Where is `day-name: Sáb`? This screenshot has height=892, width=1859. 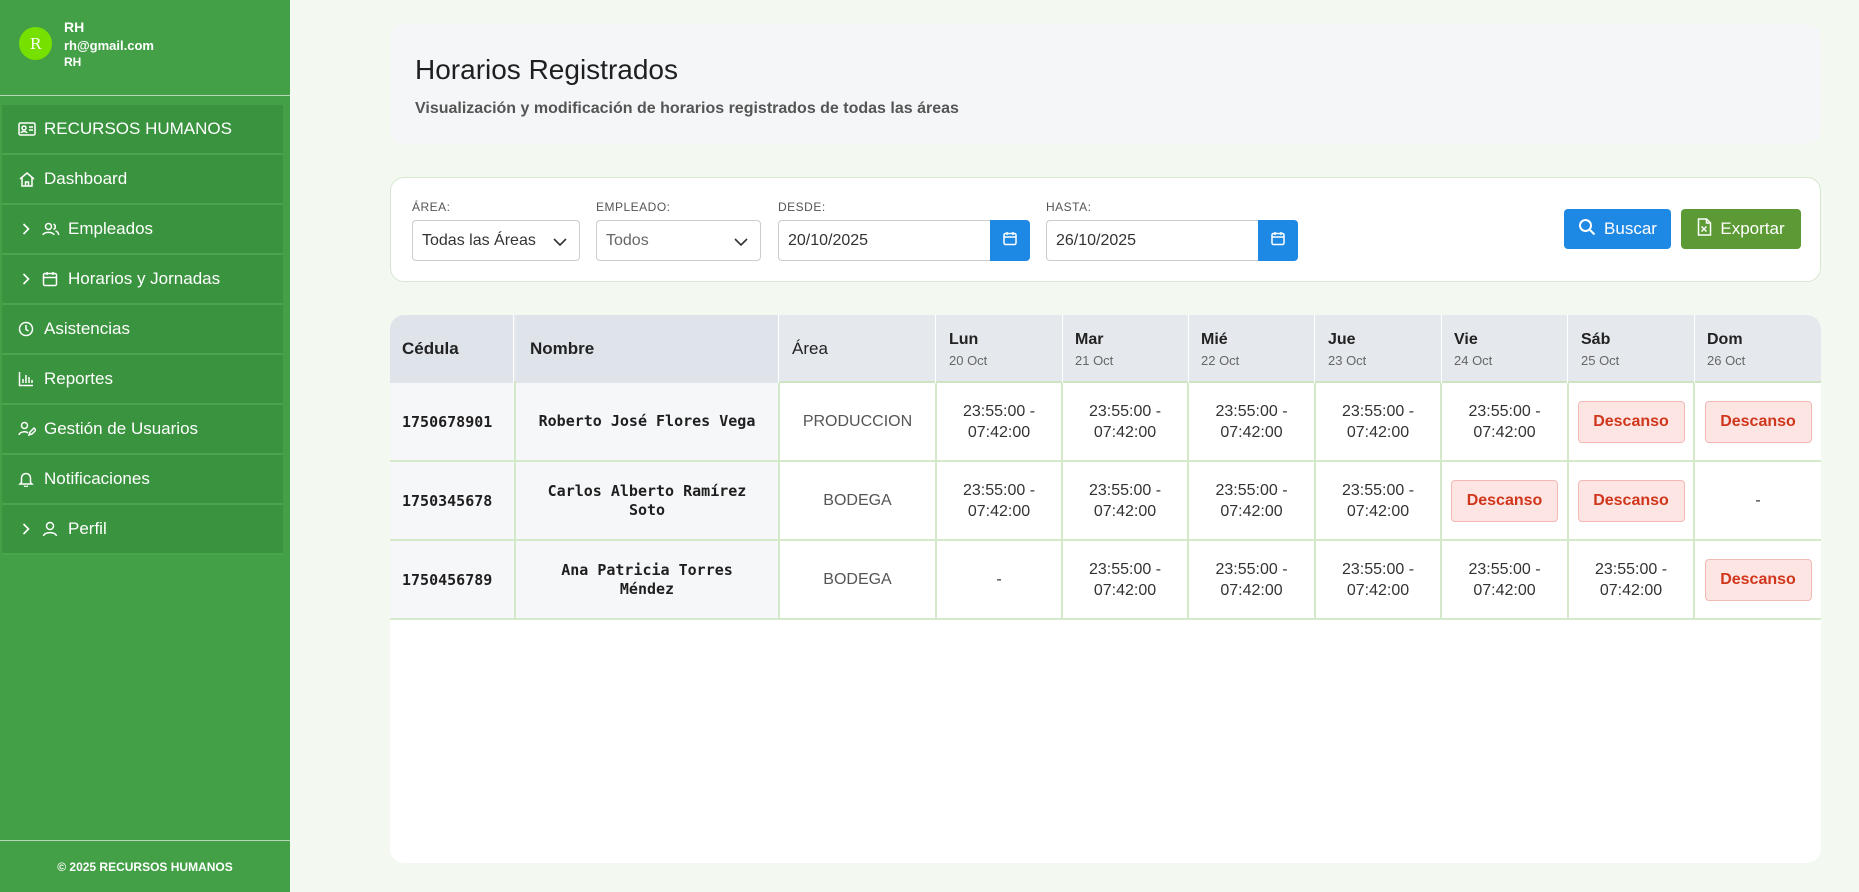
day-name: Sáb is located at coordinates (1596, 339).